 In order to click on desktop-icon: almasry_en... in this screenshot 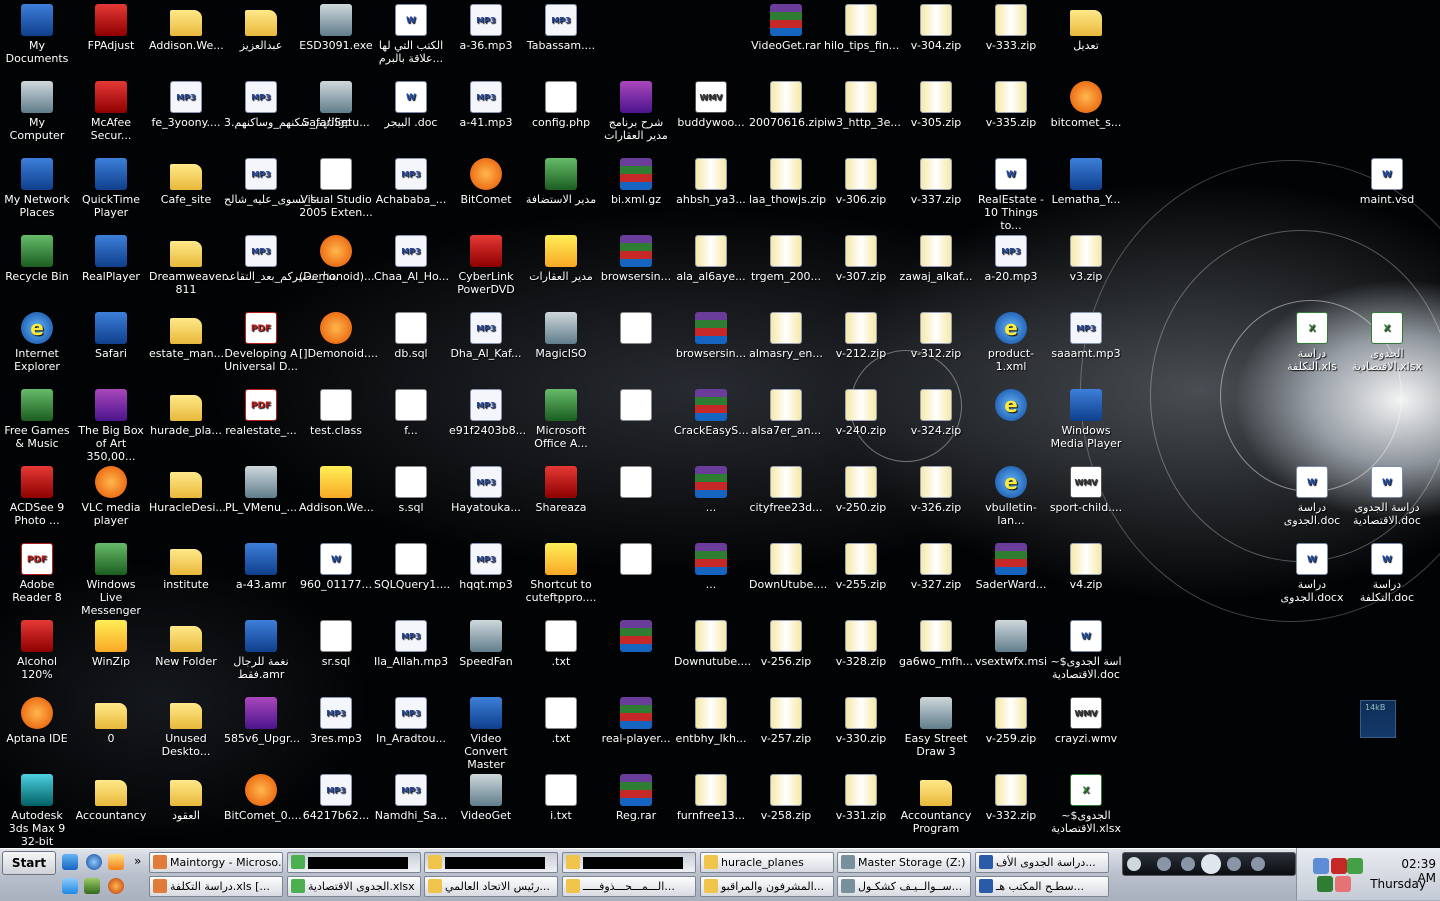, I will do `click(786, 336)`.